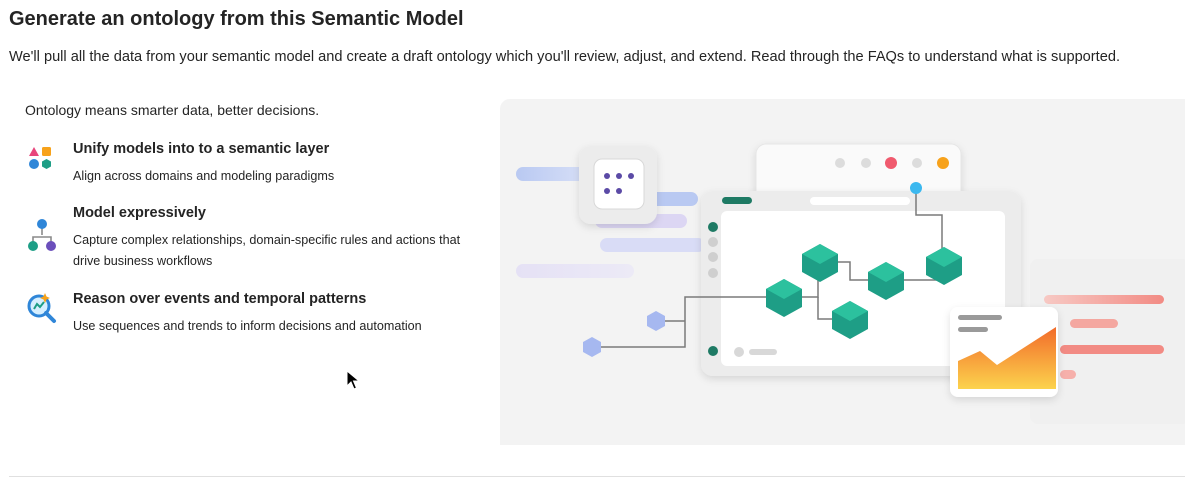 This screenshot has height=493, width=1185. Describe the element at coordinates (220, 299) in the screenshot. I see `feature-title: Reason over events and temporal patterns` at that location.